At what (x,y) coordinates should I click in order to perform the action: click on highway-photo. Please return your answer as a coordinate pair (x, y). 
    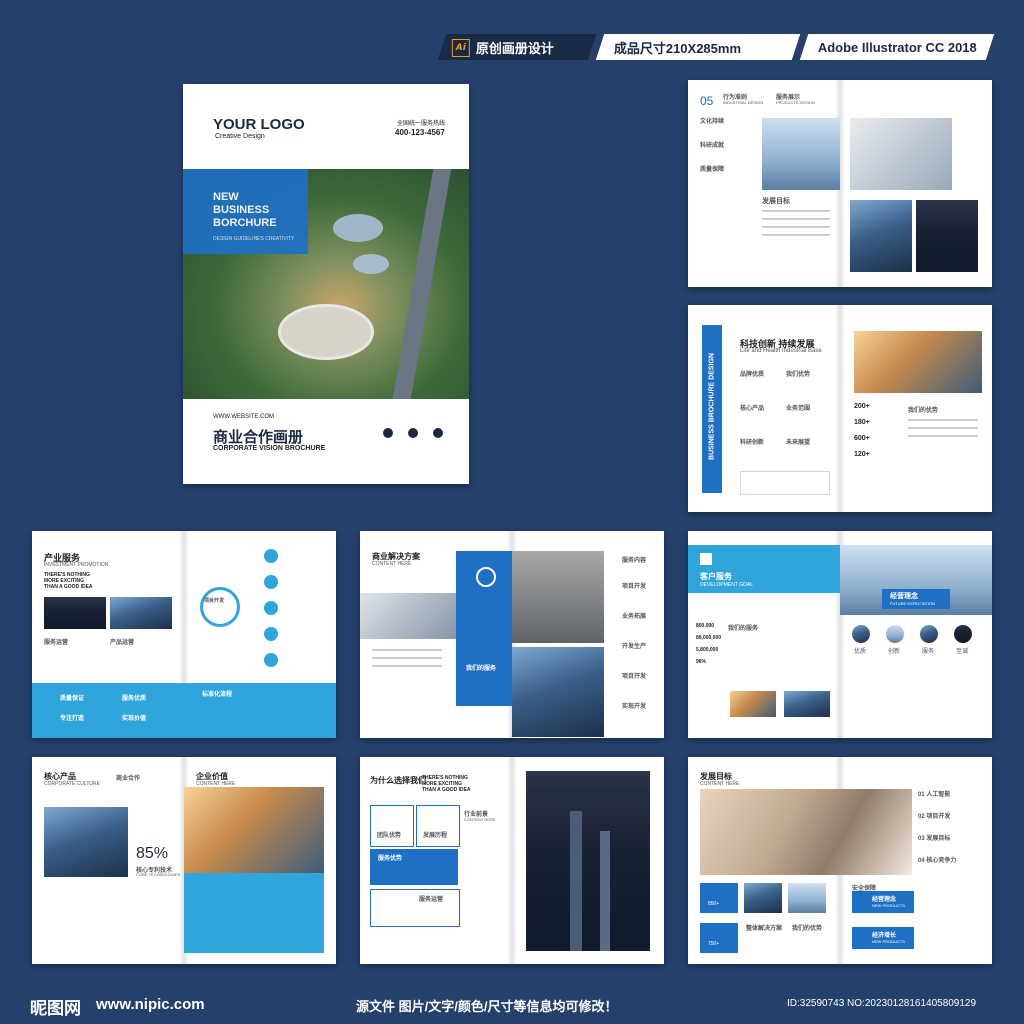
    Looking at the image, I should click on (947, 236).